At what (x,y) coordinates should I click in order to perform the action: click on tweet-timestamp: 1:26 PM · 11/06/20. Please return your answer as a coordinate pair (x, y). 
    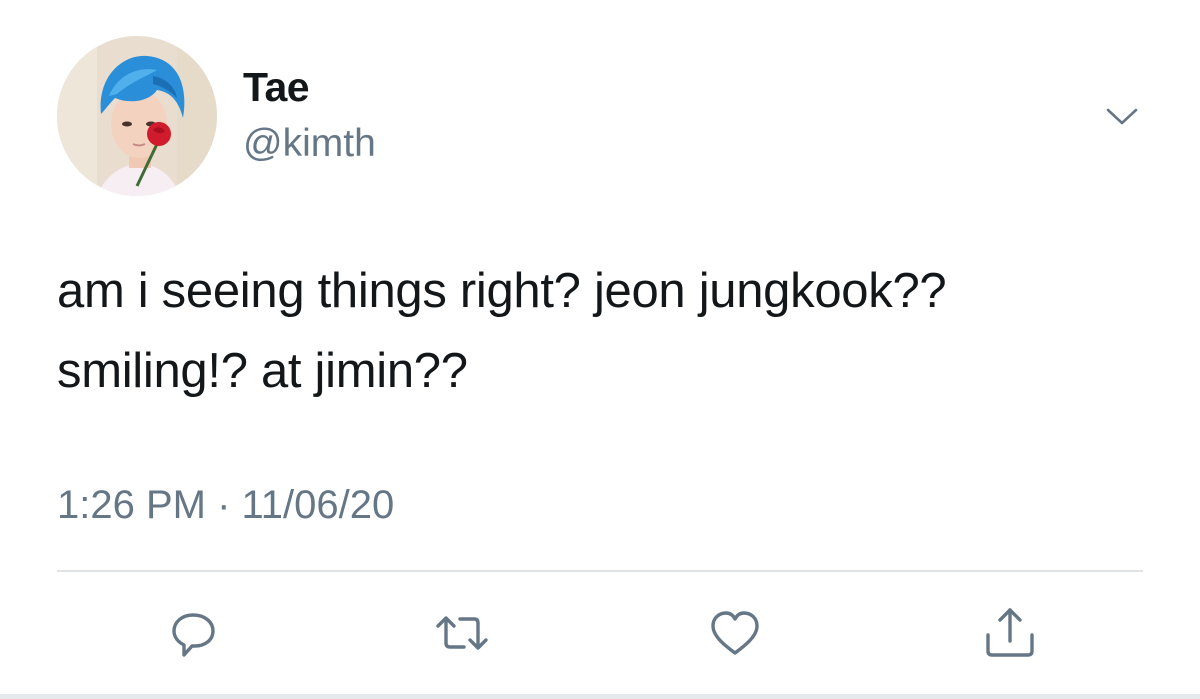
    Looking at the image, I should click on (225, 505).